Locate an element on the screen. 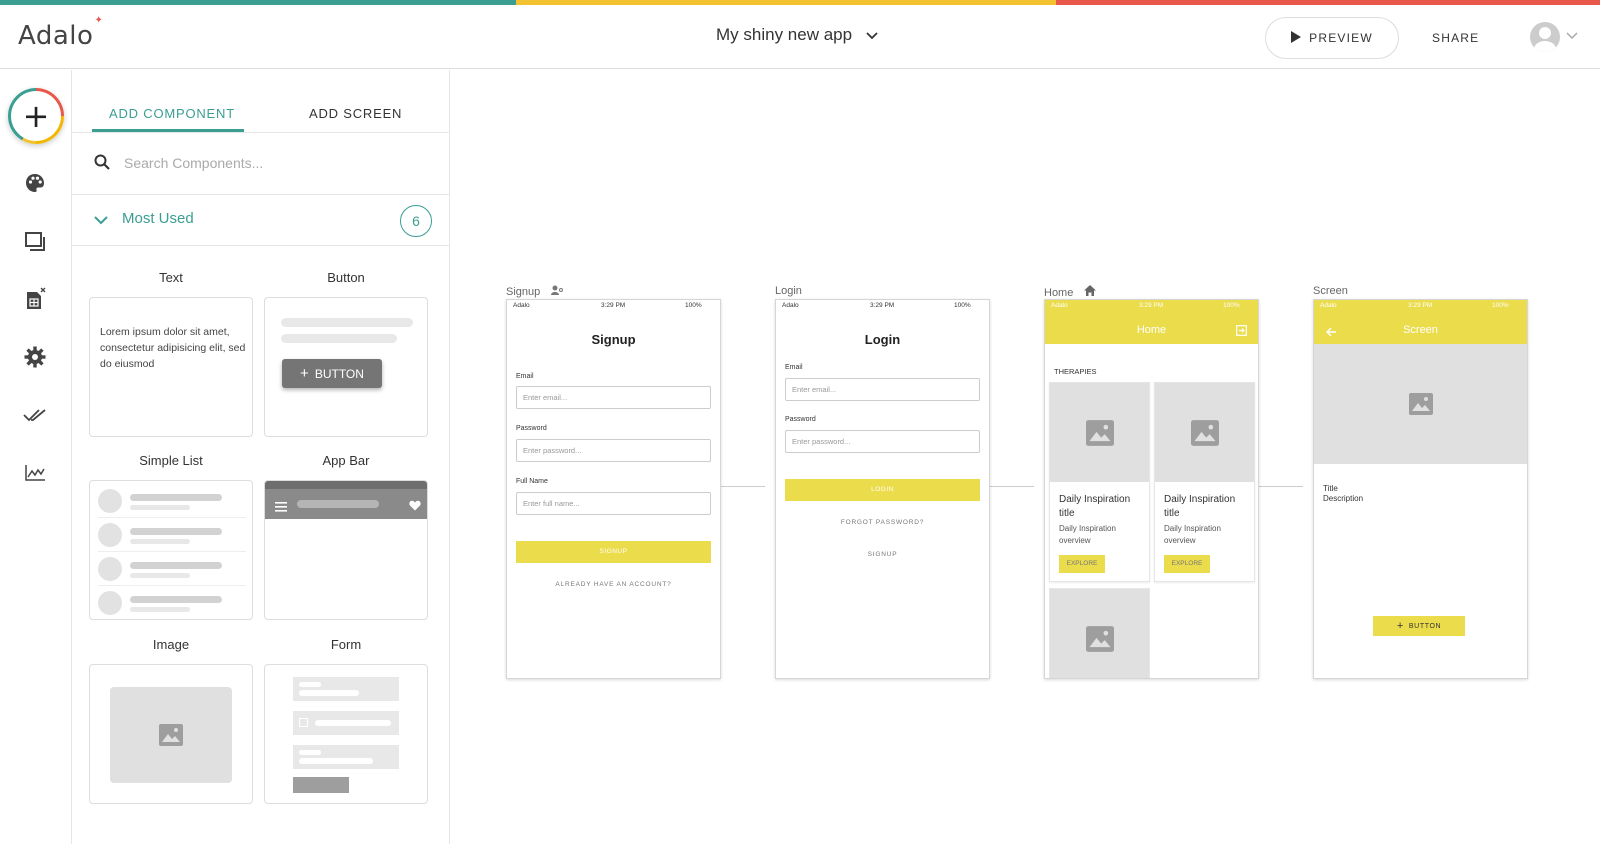 This screenshot has width=1600, height=844. share-button: SHARE is located at coordinates (1455, 38).